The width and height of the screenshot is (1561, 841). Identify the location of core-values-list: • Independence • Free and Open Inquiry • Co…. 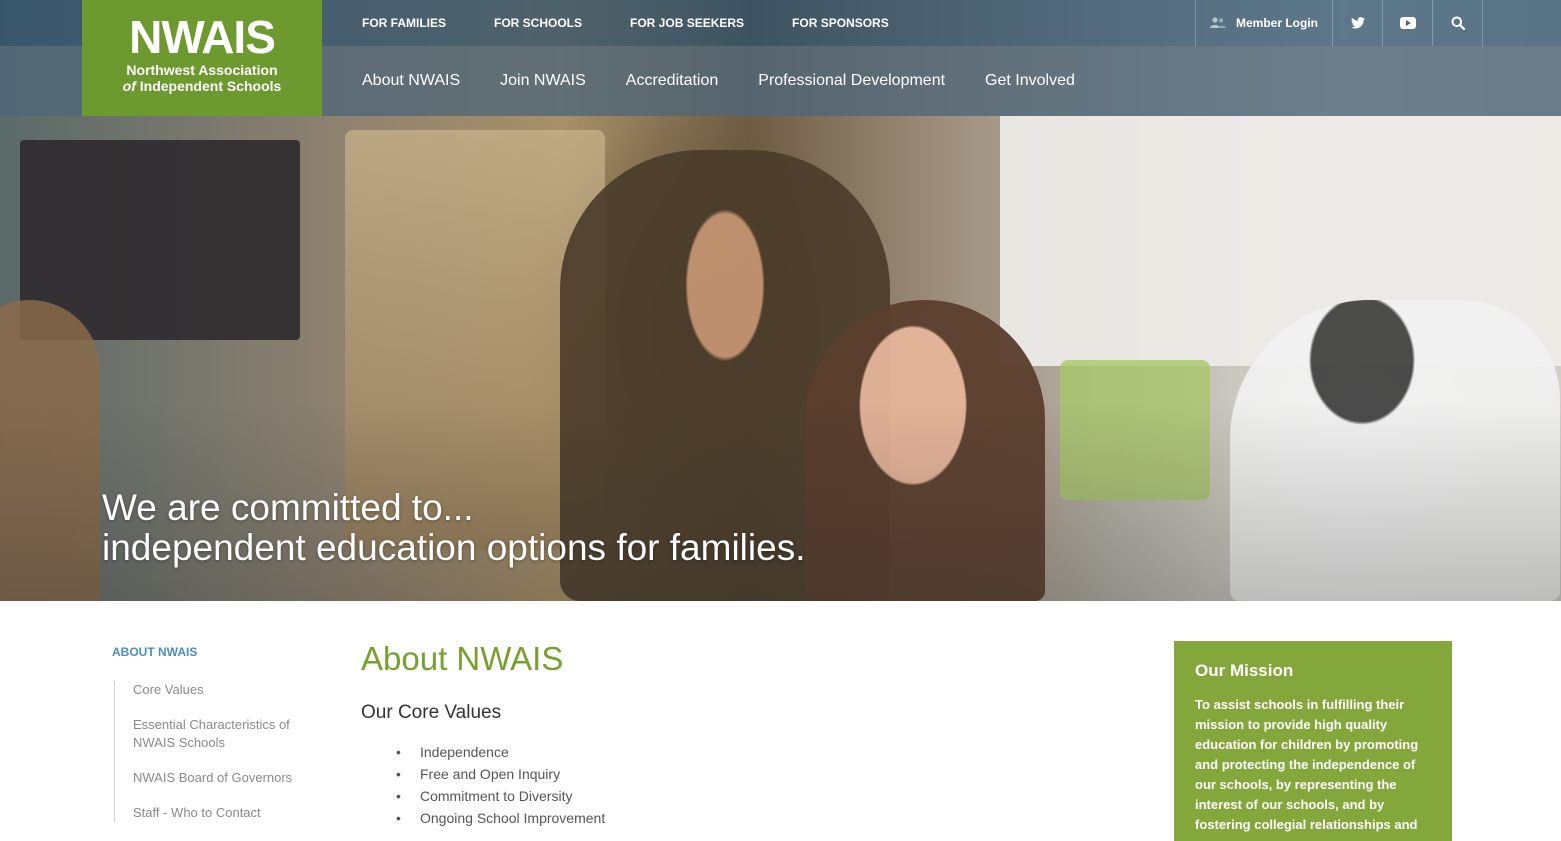
(751, 785).